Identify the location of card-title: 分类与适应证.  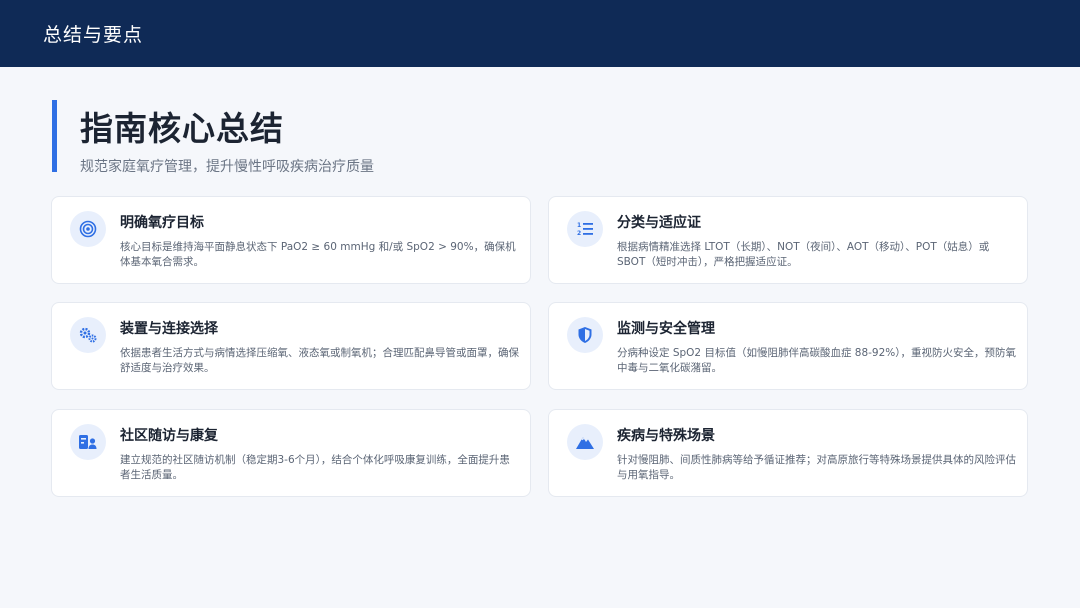
(659, 223).